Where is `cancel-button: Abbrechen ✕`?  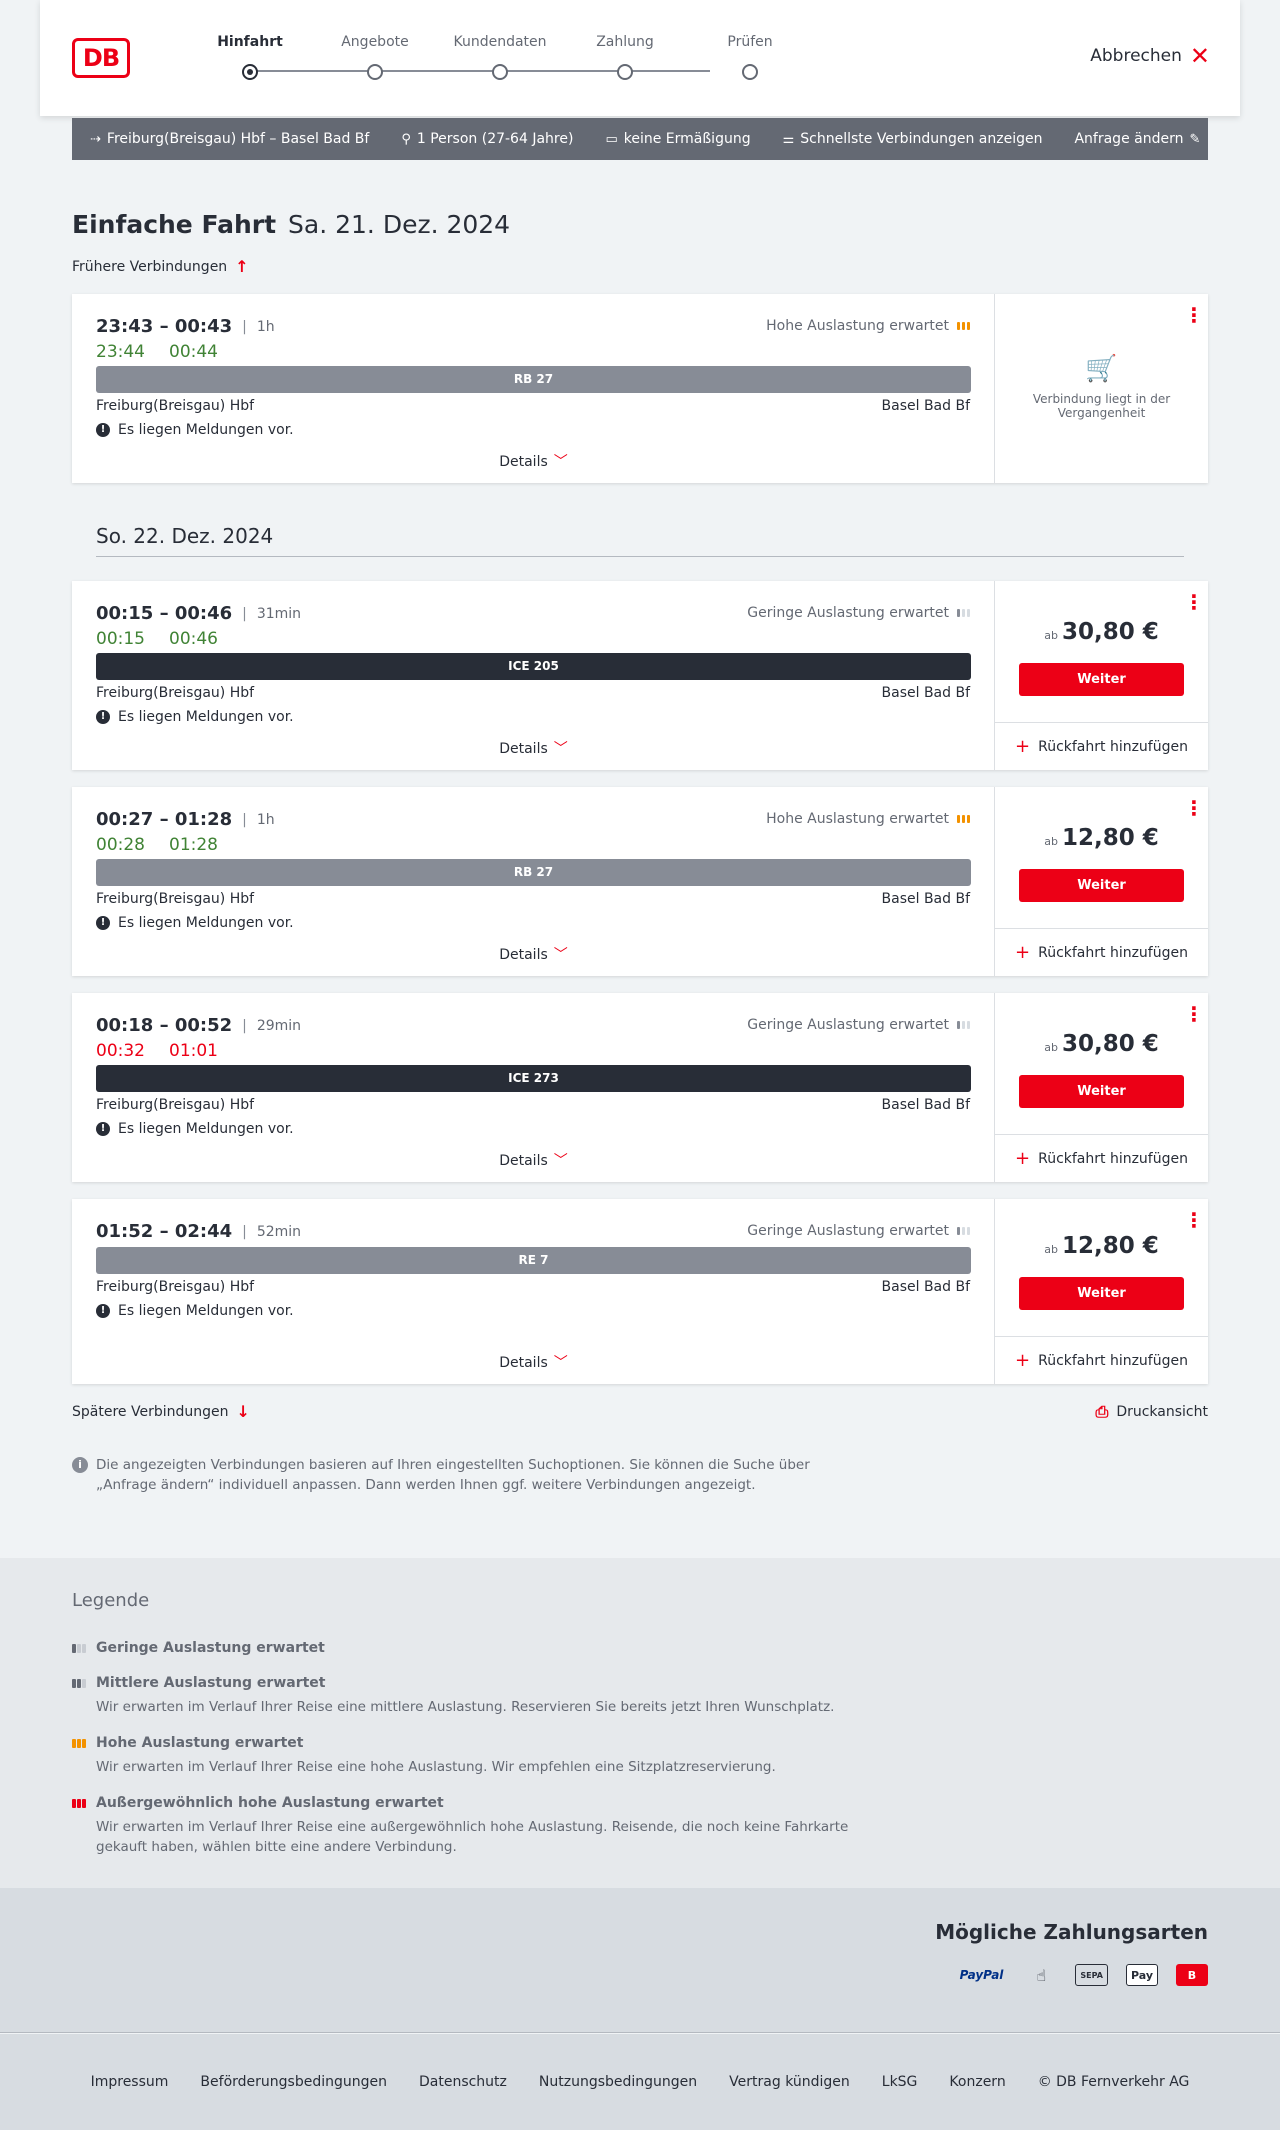
cancel-button: Abbrechen ✕ is located at coordinates (1150, 56).